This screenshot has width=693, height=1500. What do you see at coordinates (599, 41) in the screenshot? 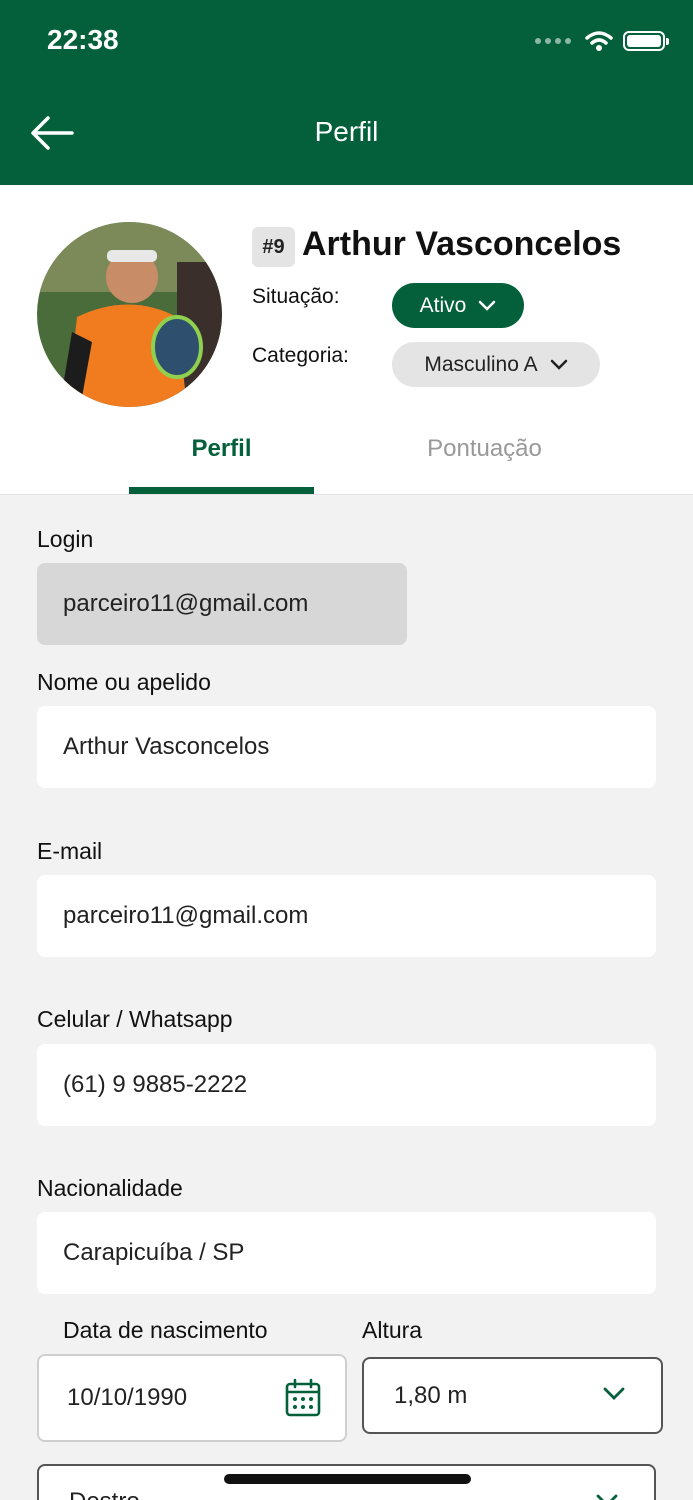
I see `wifi-icon` at bounding box center [599, 41].